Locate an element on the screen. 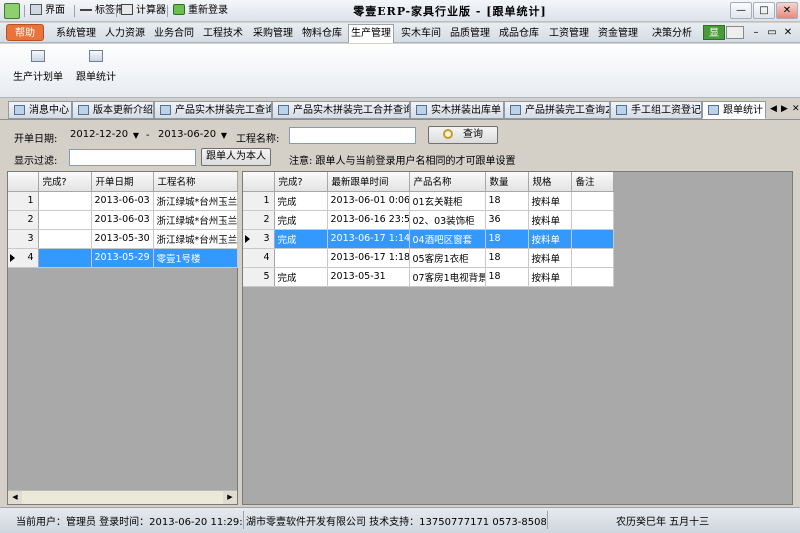  quick-access-relogin: 重新登录 is located at coordinates (200, 11).